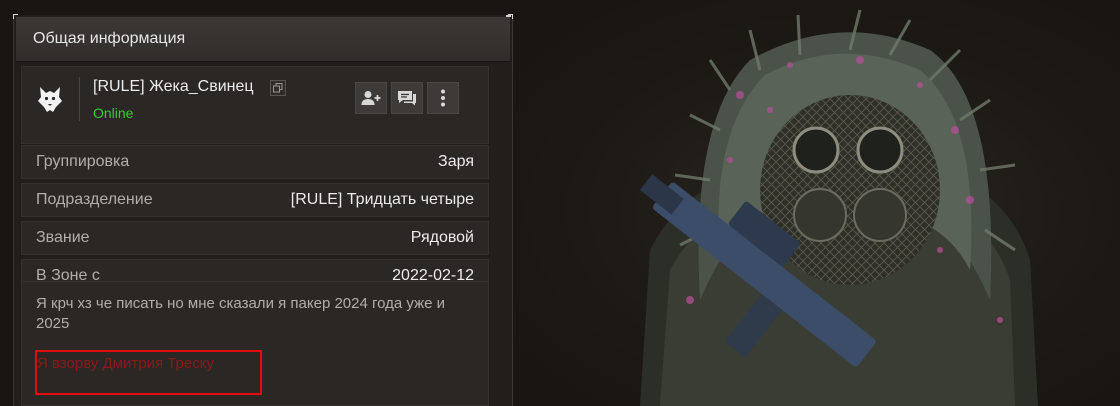  What do you see at coordinates (63, 237) in the screenshot?
I see `row-label: Звание` at bounding box center [63, 237].